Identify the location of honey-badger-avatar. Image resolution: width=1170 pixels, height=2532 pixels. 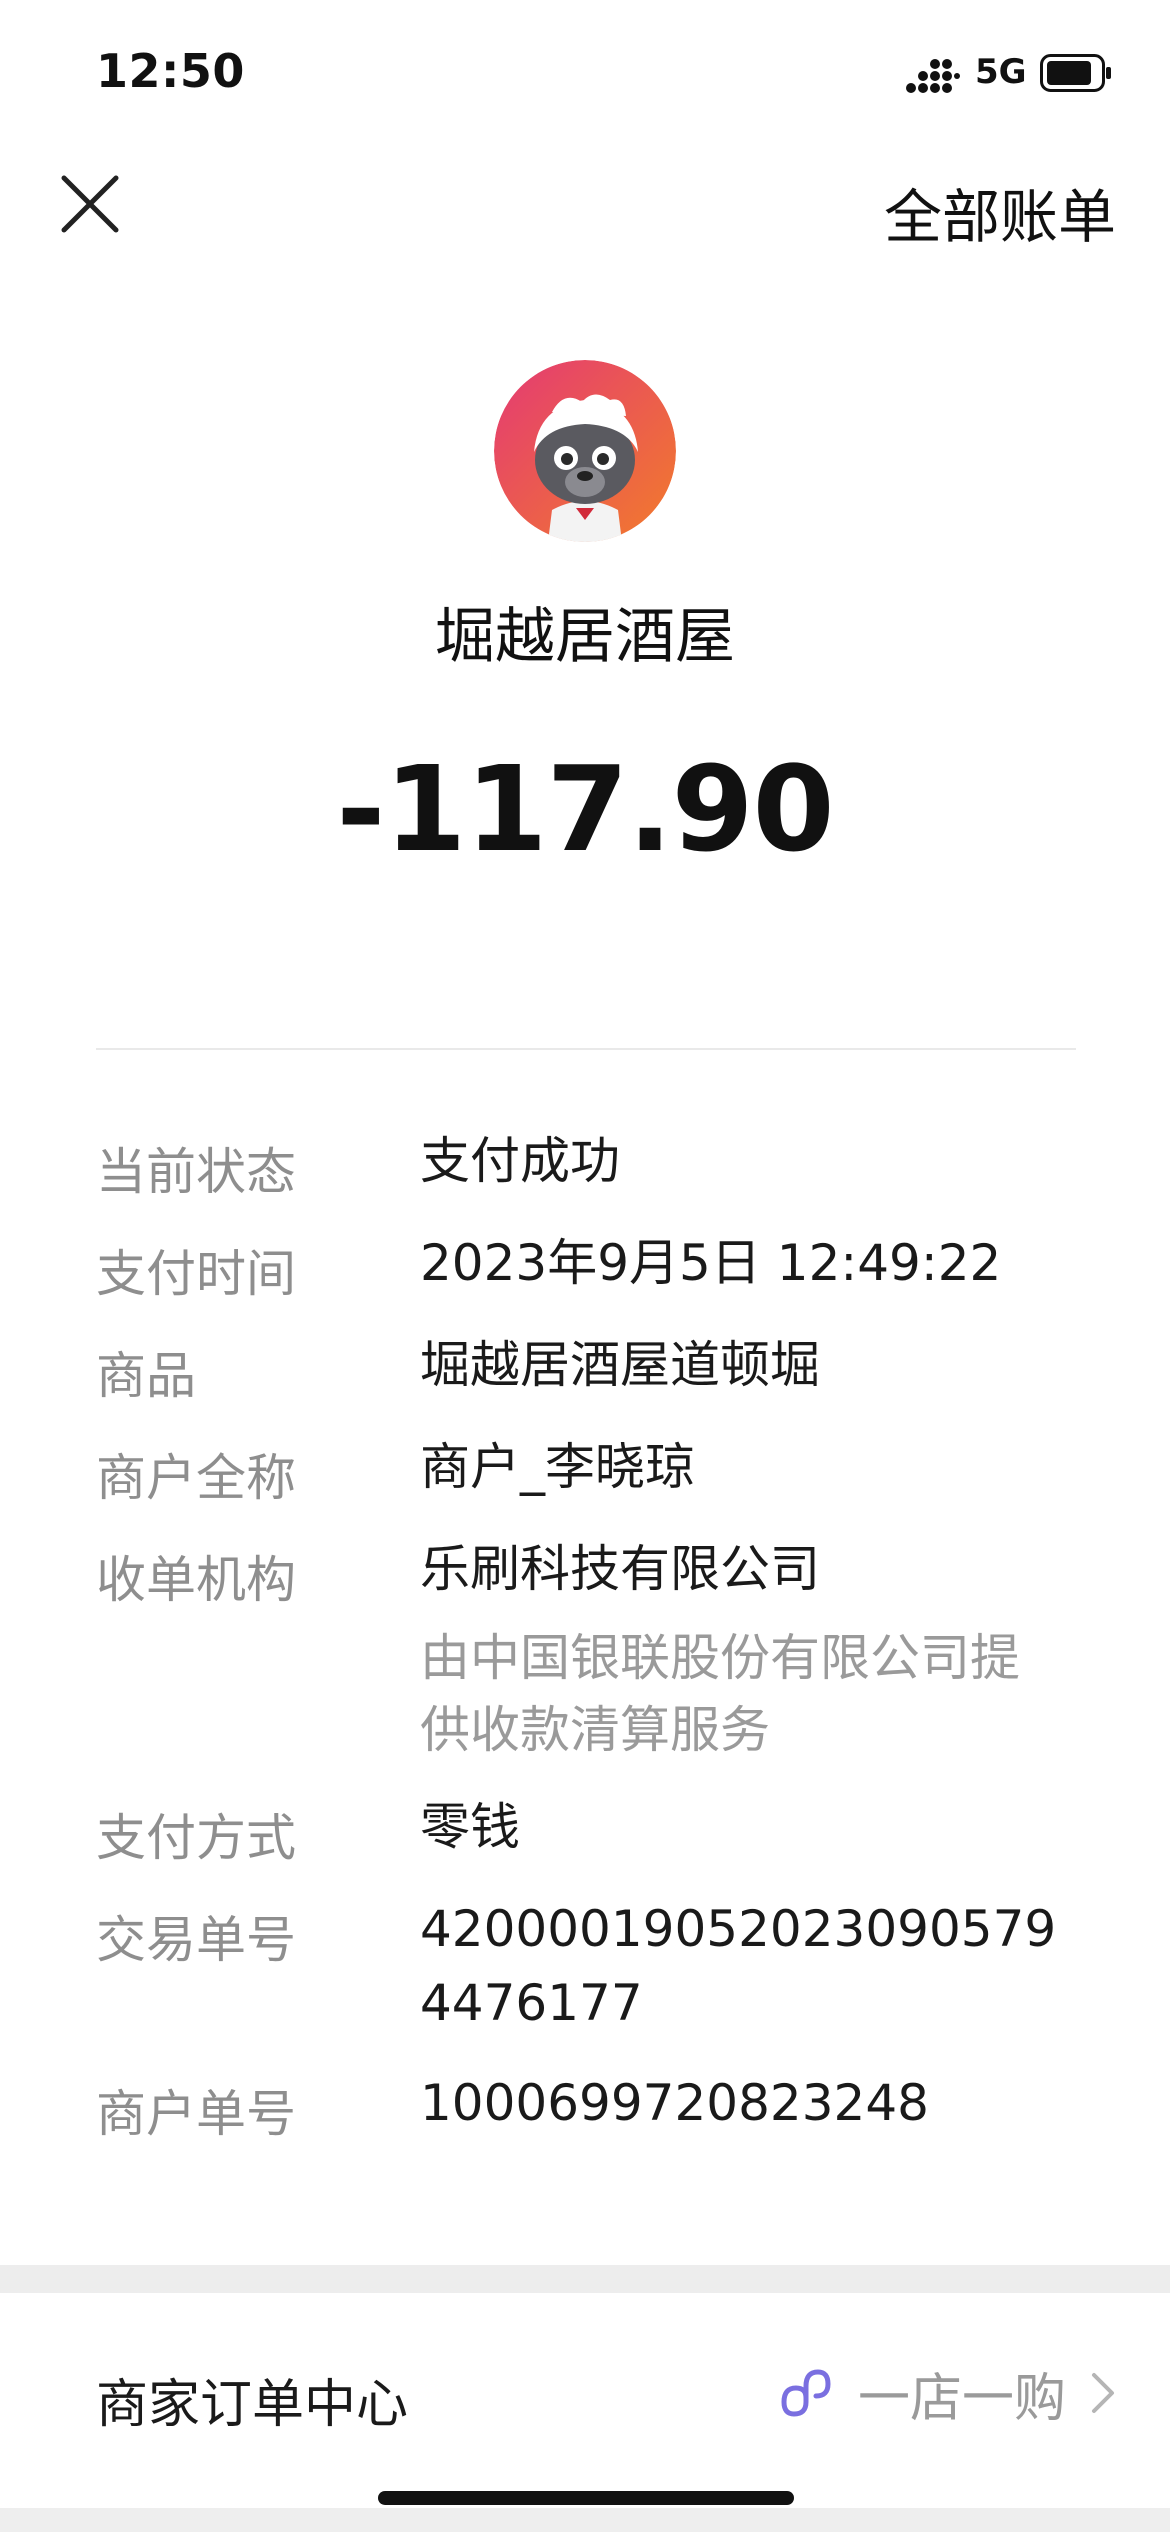
(585, 451).